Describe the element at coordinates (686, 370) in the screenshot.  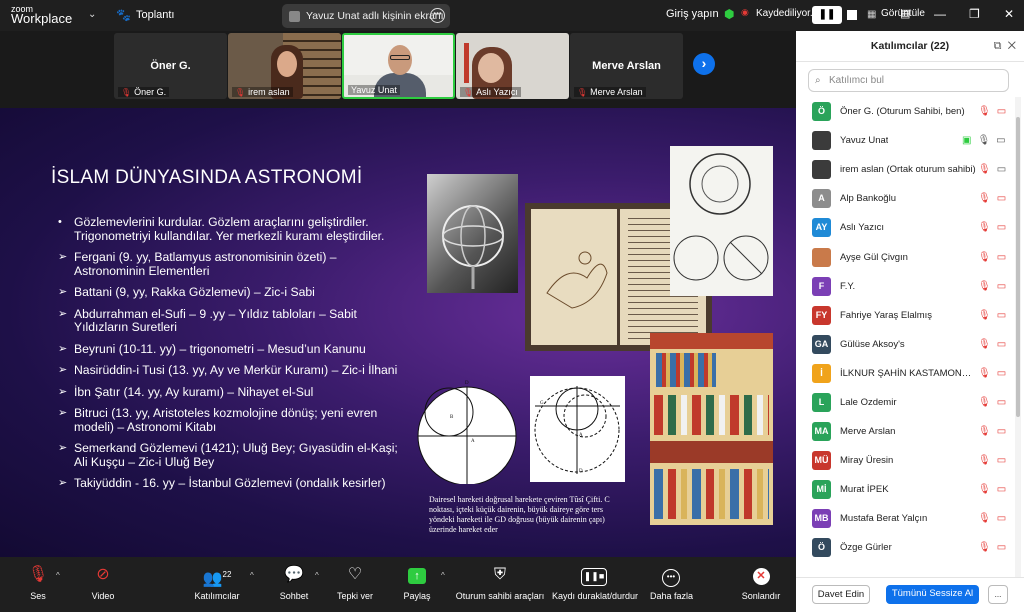
I see `miniature-shelves` at that location.